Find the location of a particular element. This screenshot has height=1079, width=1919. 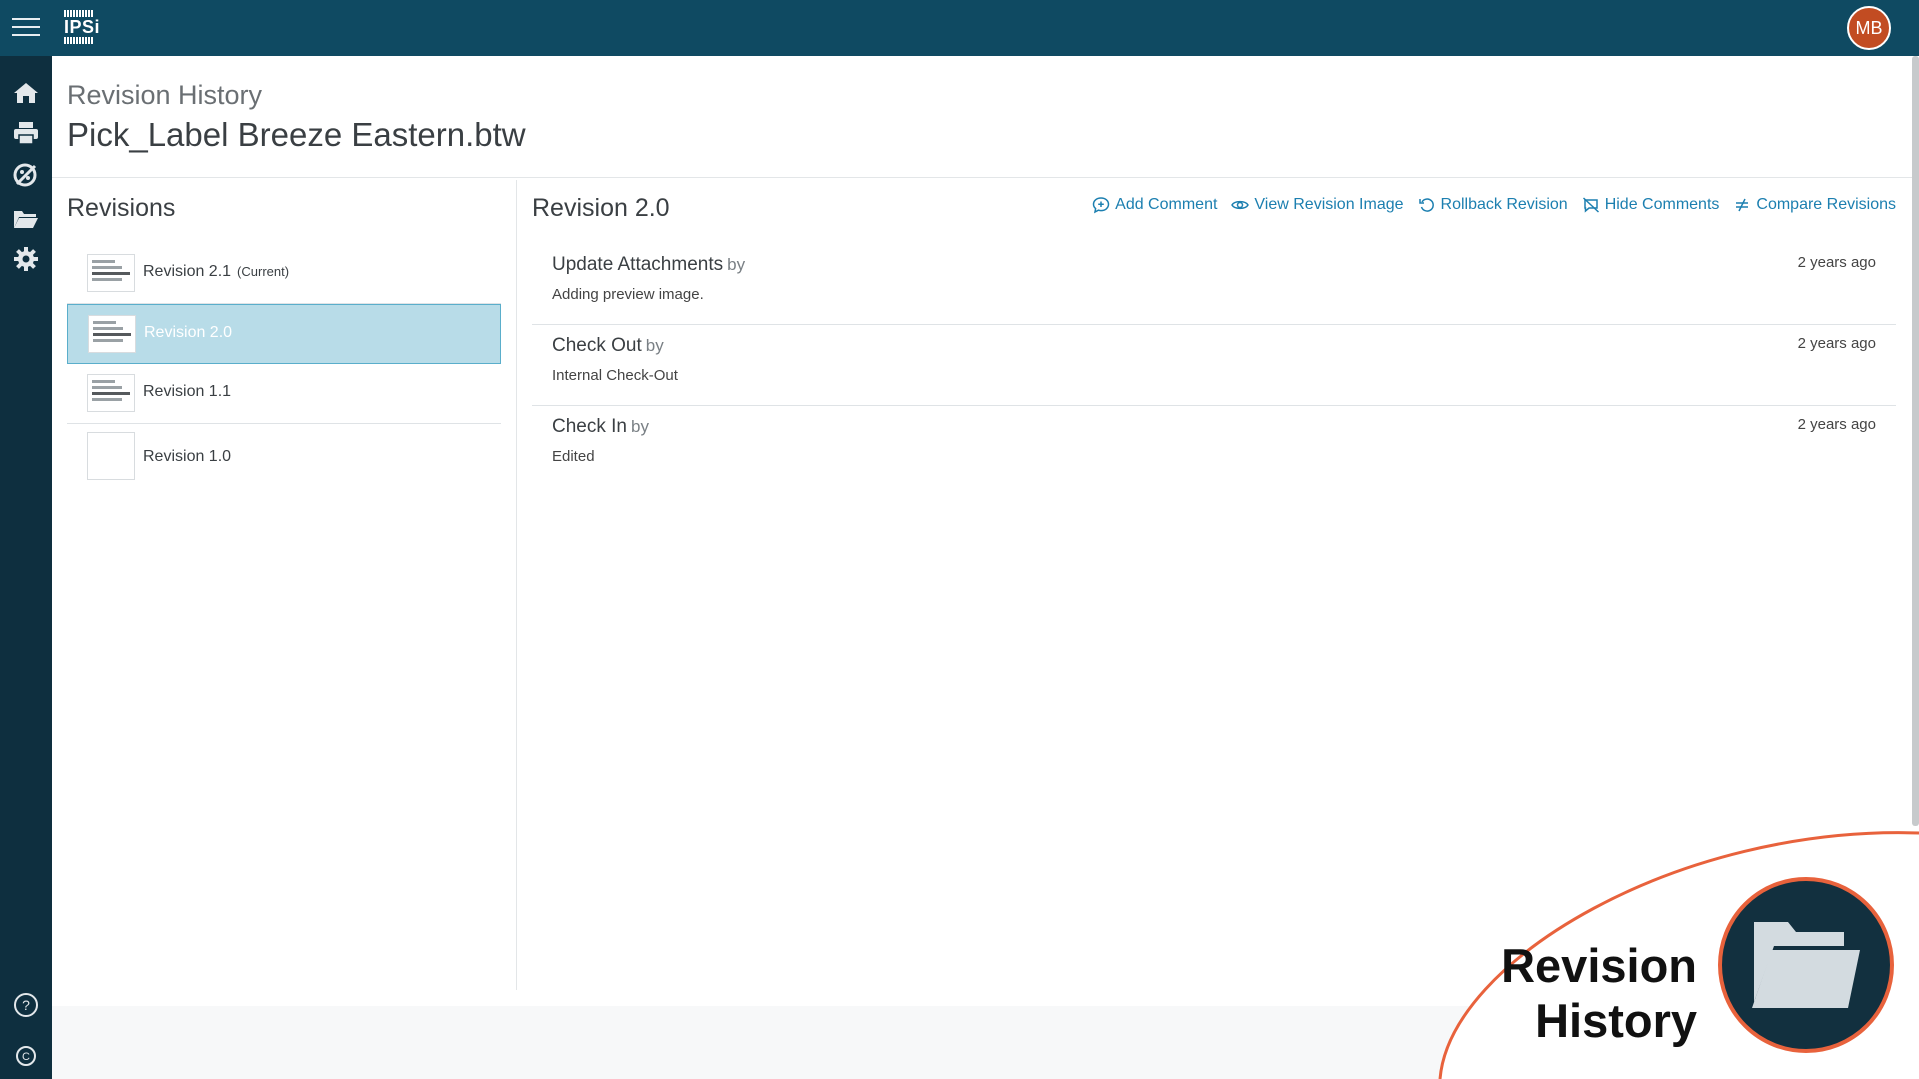

revision-label: Revision 2.1 (Current) is located at coordinates (216, 272).